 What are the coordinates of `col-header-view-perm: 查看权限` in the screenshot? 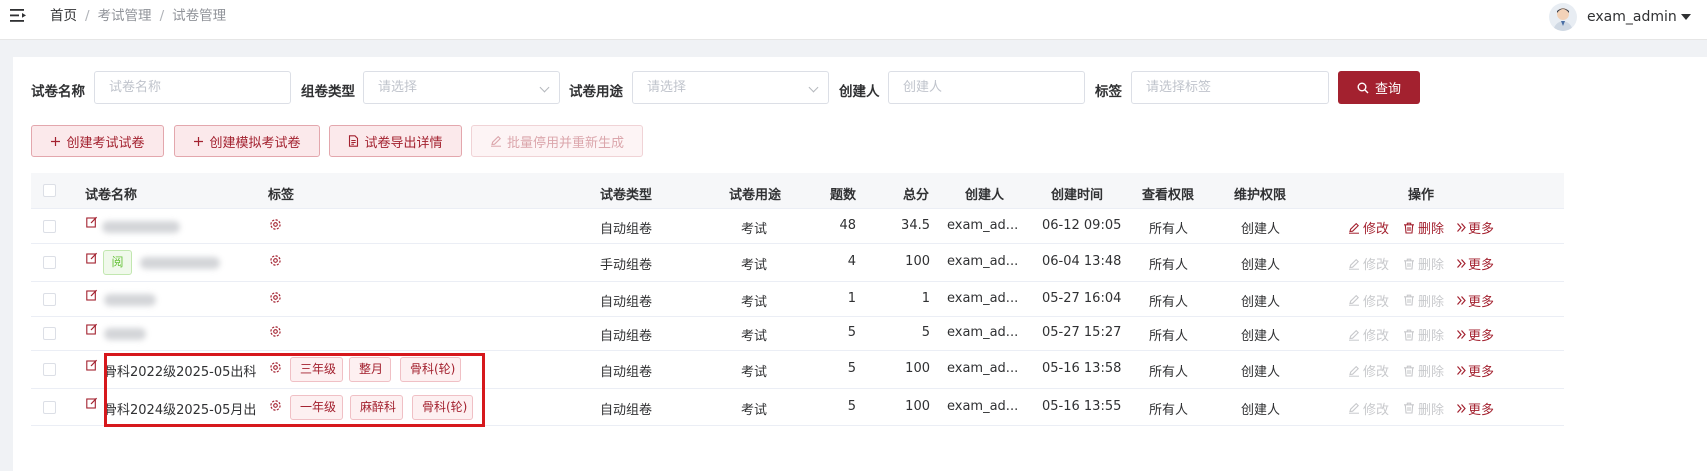 It's located at (1168, 195).